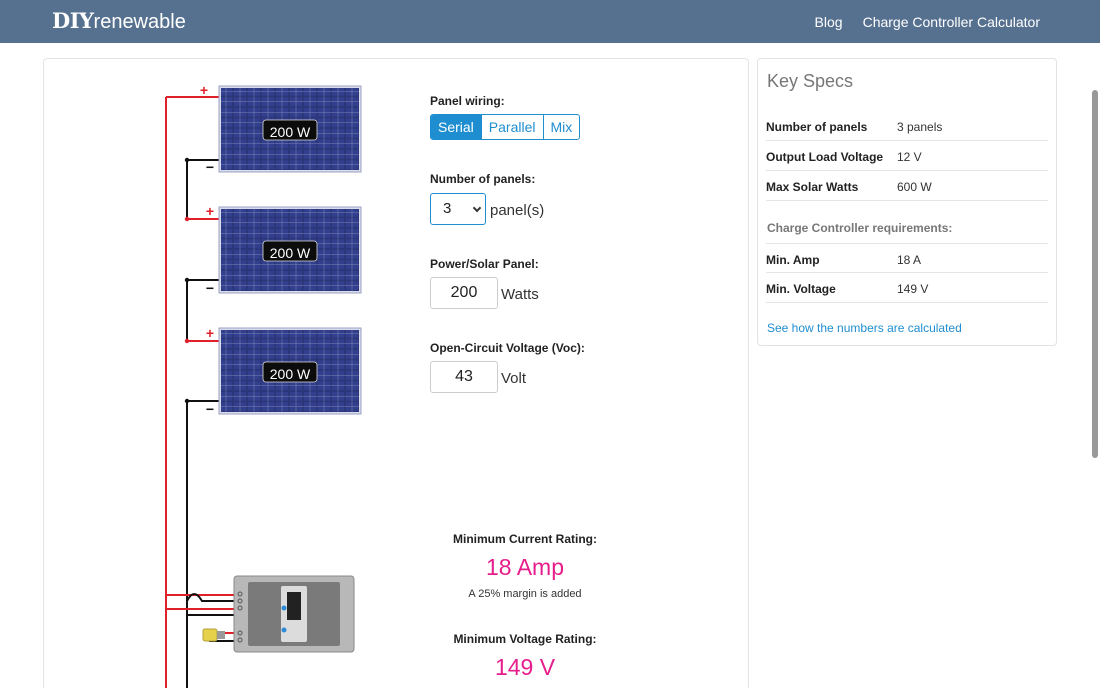 This screenshot has width=1100, height=688. Describe the element at coordinates (909, 157) in the screenshot. I see `spec-value: 12 V` at that location.